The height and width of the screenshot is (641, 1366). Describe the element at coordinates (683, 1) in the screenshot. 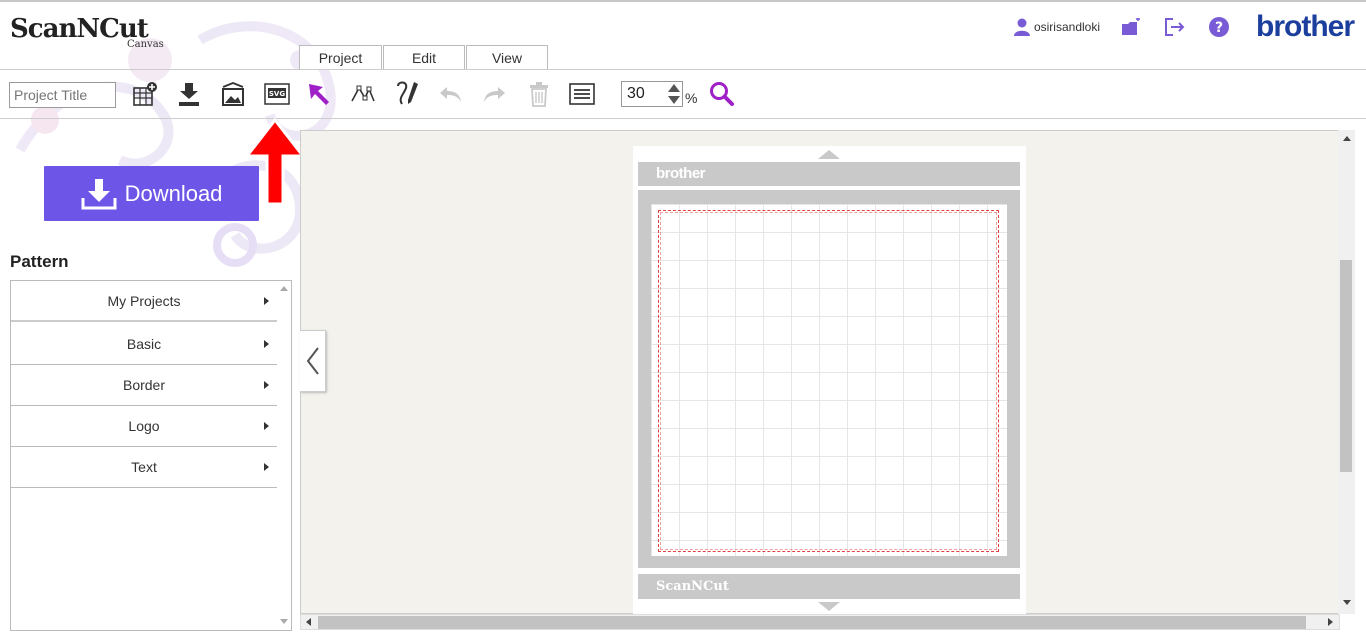

I see `top-border` at that location.